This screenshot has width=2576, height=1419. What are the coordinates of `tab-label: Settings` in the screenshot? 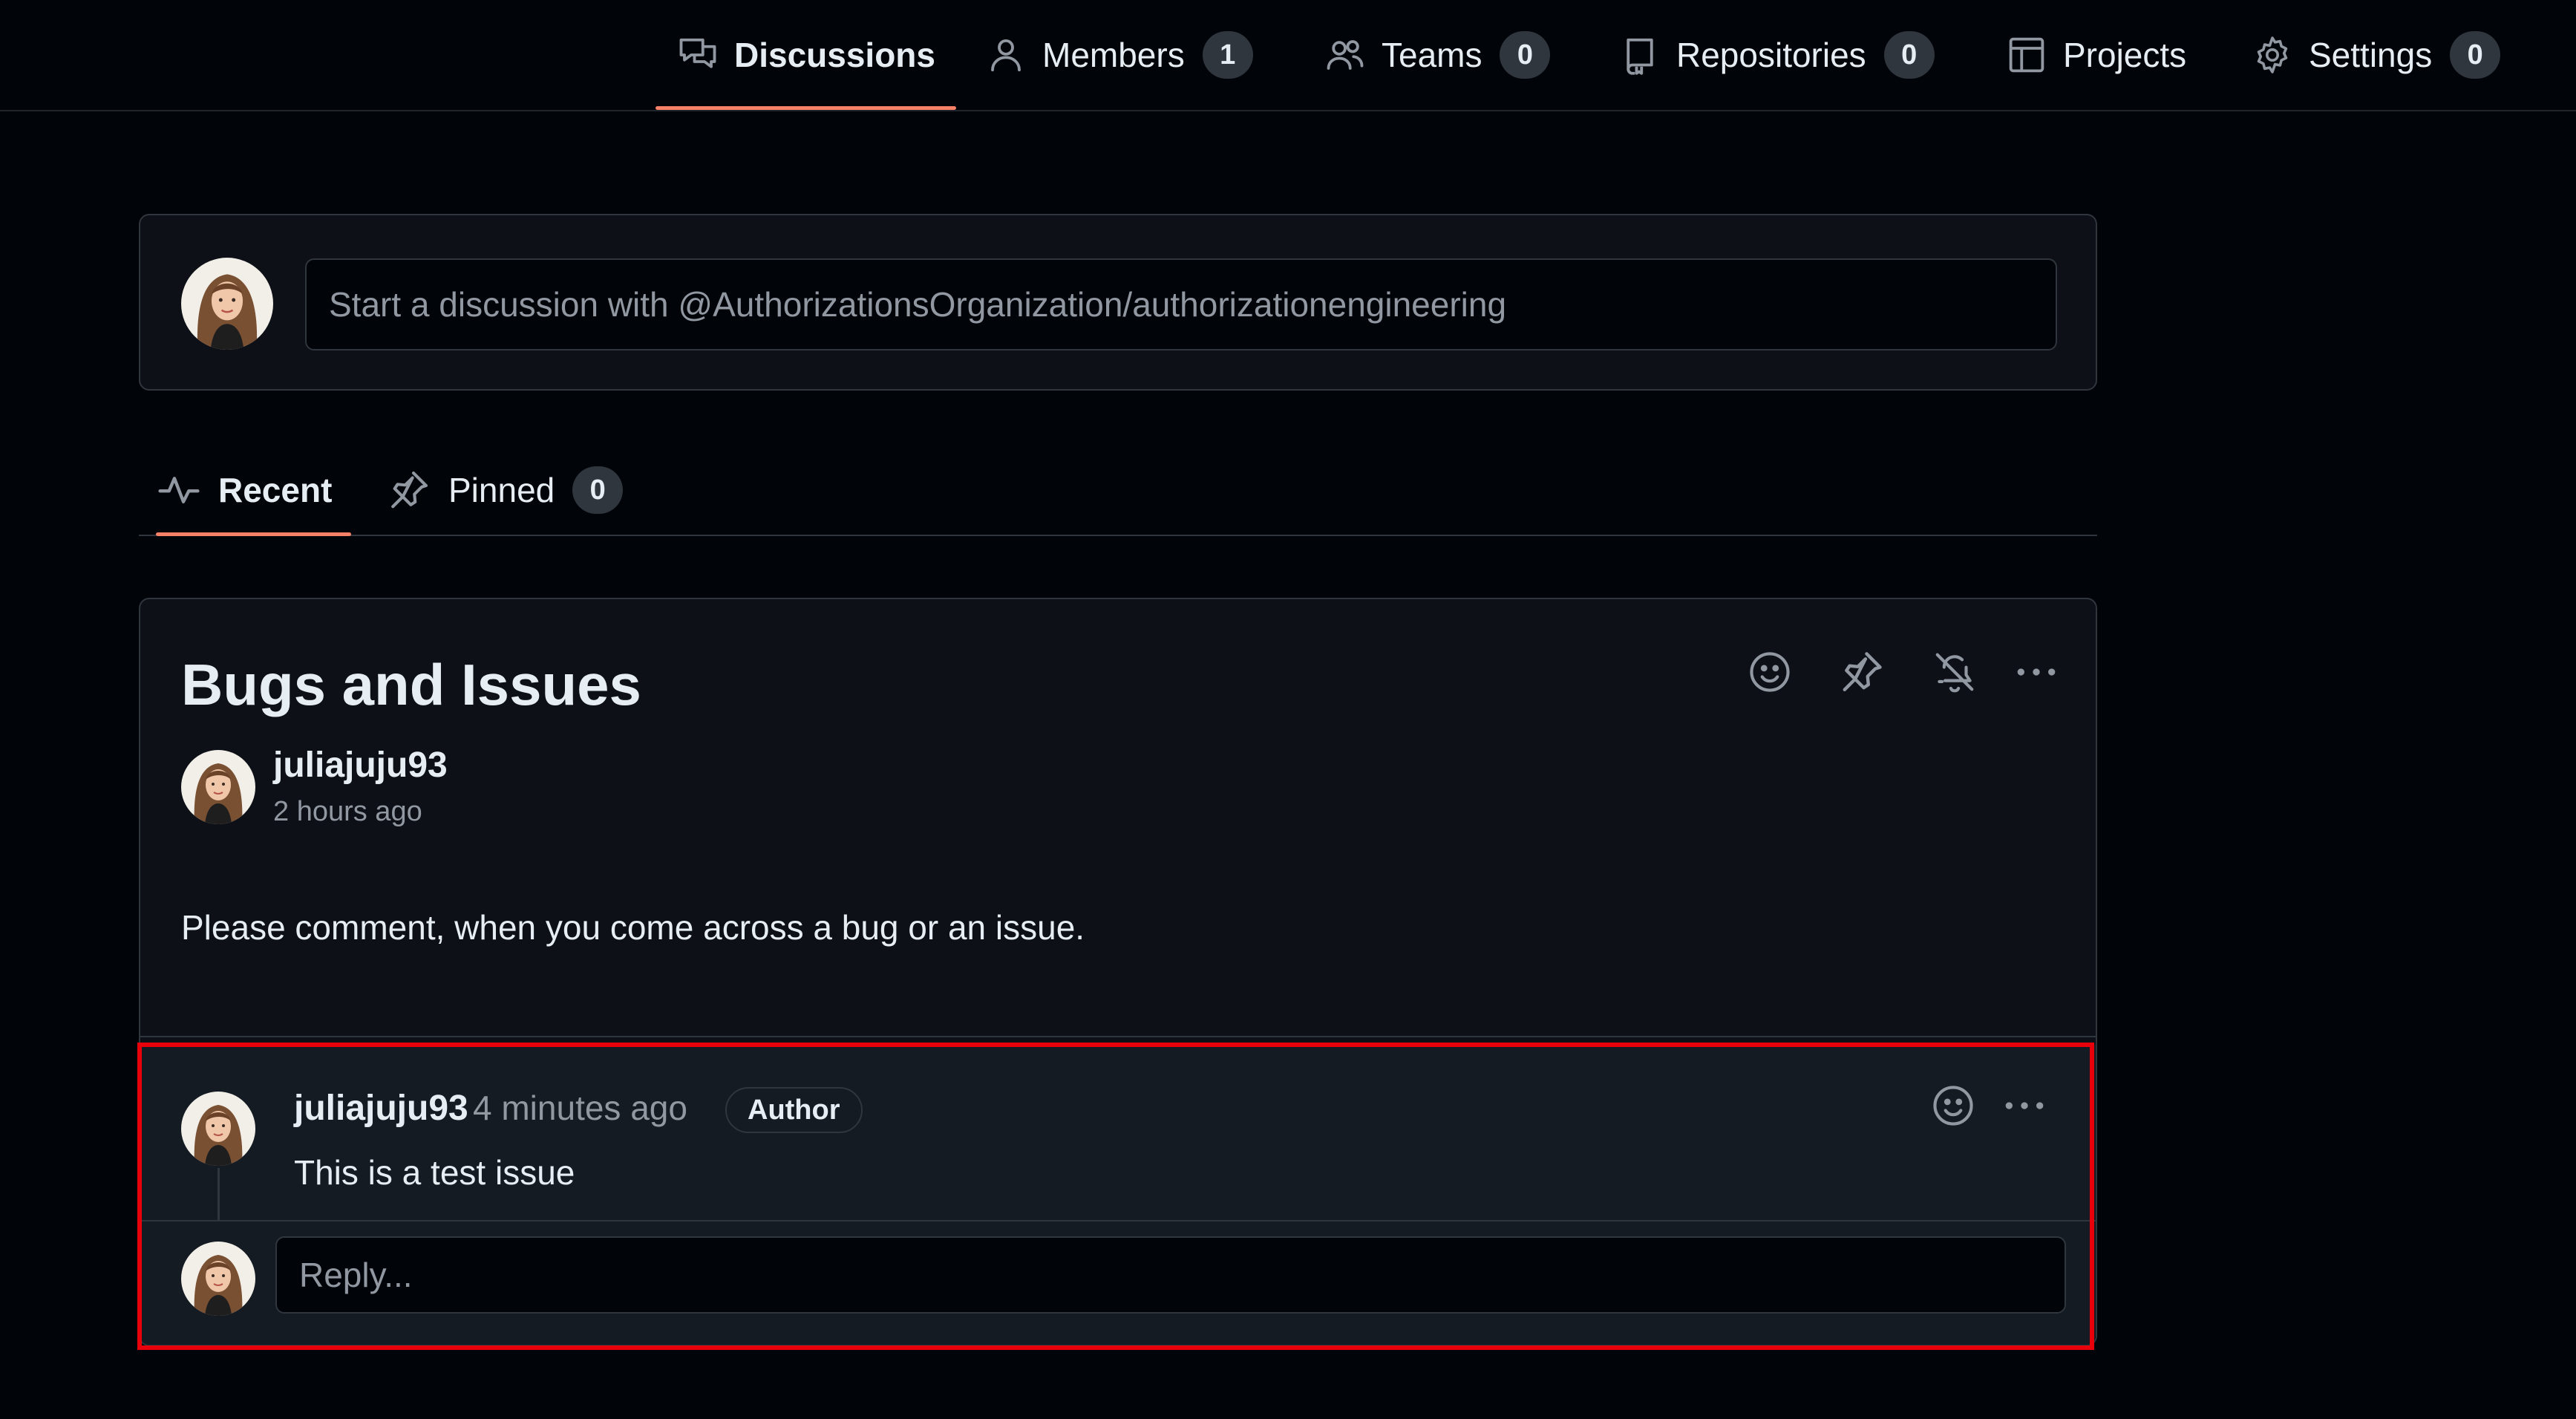 It's located at (2371, 55).